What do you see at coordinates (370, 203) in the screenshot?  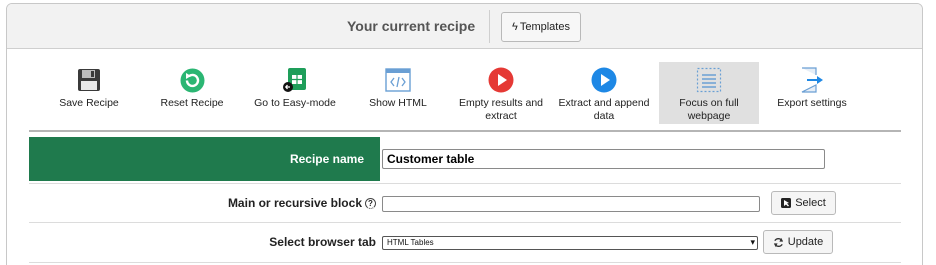 I see `help-icon: ?` at bounding box center [370, 203].